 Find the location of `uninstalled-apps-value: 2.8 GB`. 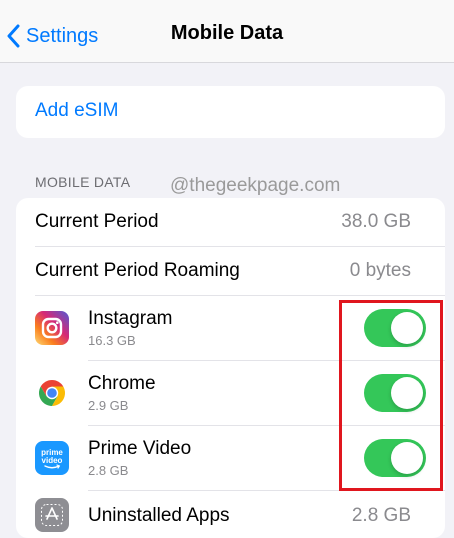

uninstalled-apps-value: 2.8 GB is located at coordinates (381, 515).